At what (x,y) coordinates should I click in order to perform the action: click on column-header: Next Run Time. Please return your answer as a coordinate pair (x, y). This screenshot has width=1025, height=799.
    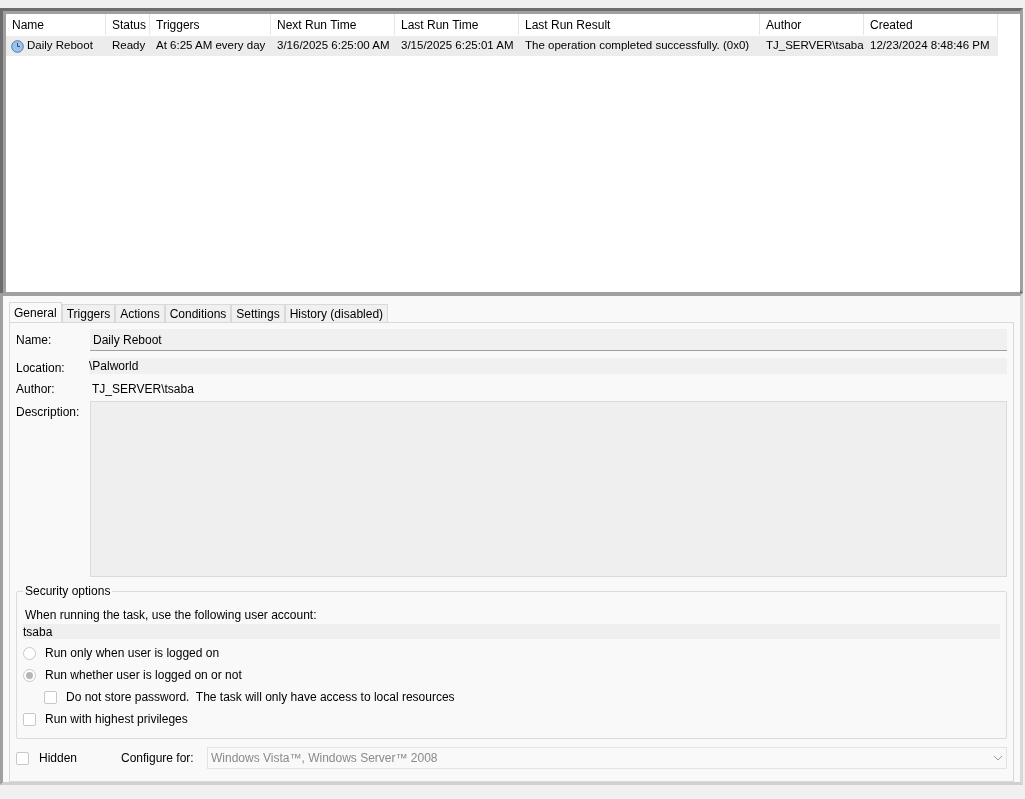
    Looking at the image, I should click on (333, 24).